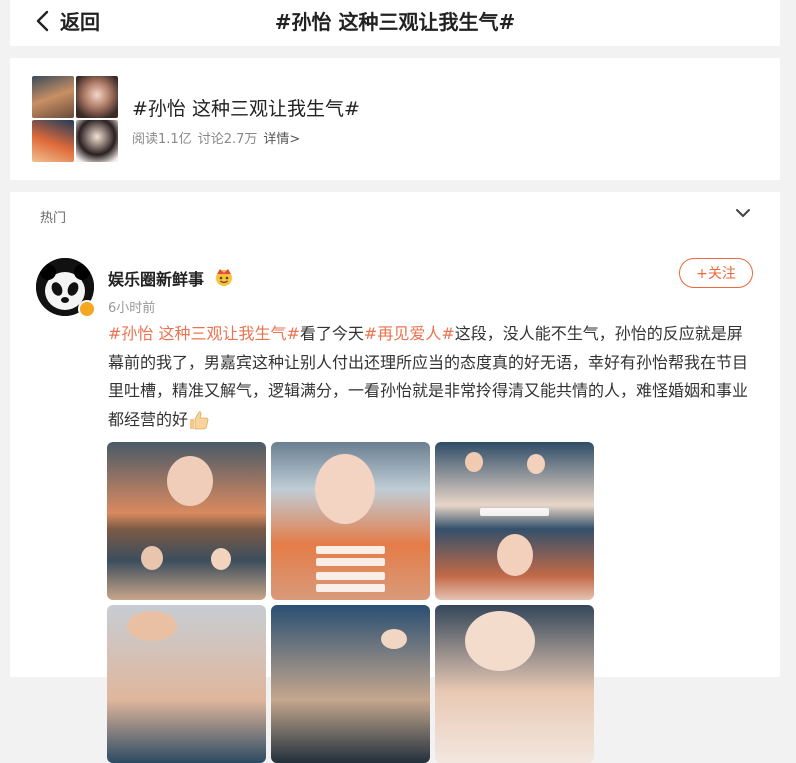  What do you see at coordinates (75, 119) in the screenshot?
I see `topic-thumbnail-grid` at bounding box center [75, 119].